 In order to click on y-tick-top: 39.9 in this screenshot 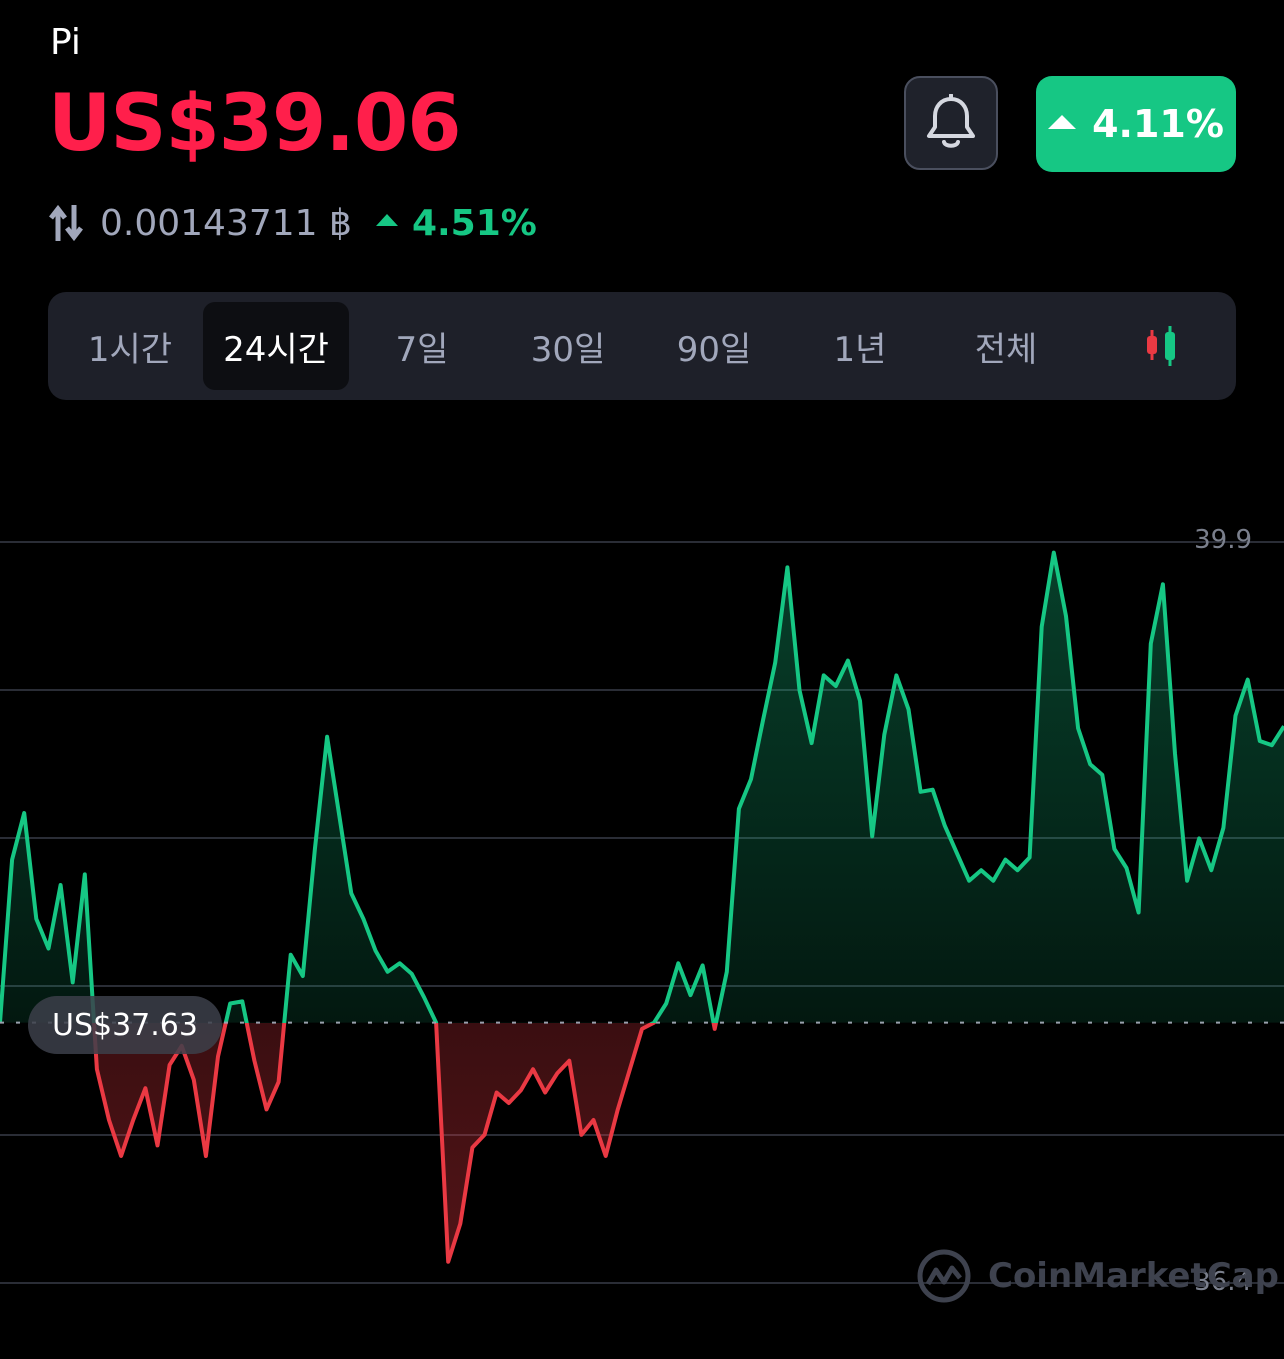, I will do `click(1223, 540)`.